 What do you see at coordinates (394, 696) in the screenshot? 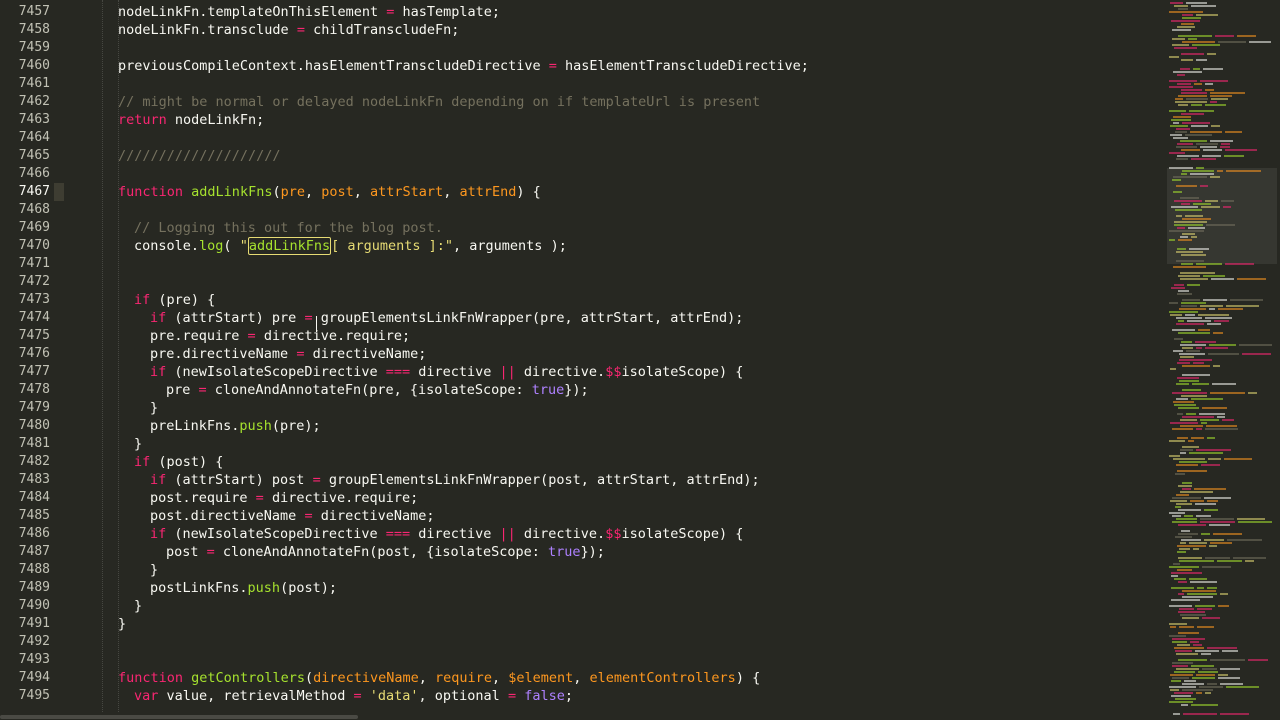
I see `code-token: 'data'` at bounding box center [394, 696].